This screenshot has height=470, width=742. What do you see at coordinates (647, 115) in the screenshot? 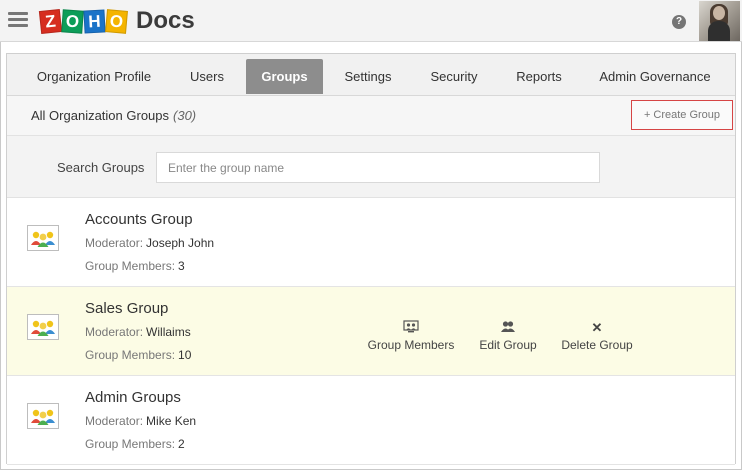
I see `plus-icon: +` at bounding box center [647, 115].